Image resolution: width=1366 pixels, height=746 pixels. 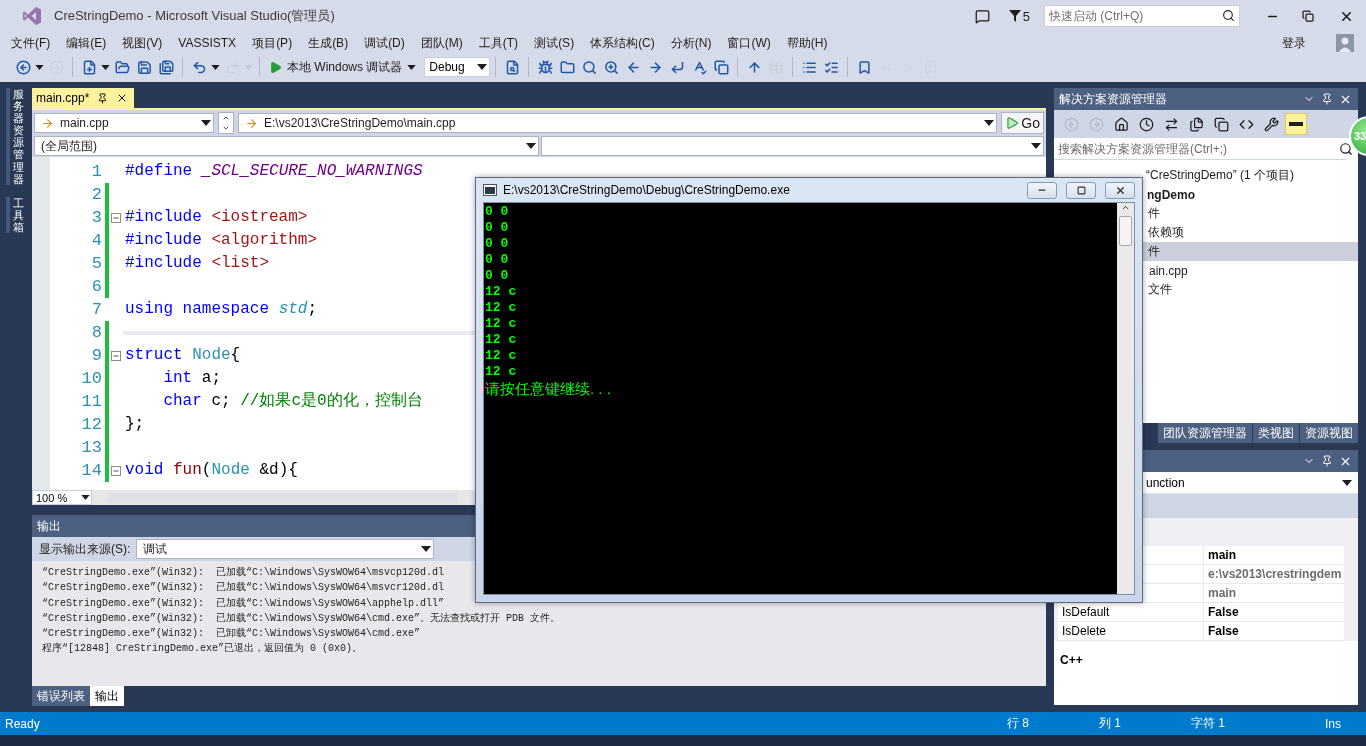 I want to click on menu-item: 编辑(E), so click(x=87, y=43).